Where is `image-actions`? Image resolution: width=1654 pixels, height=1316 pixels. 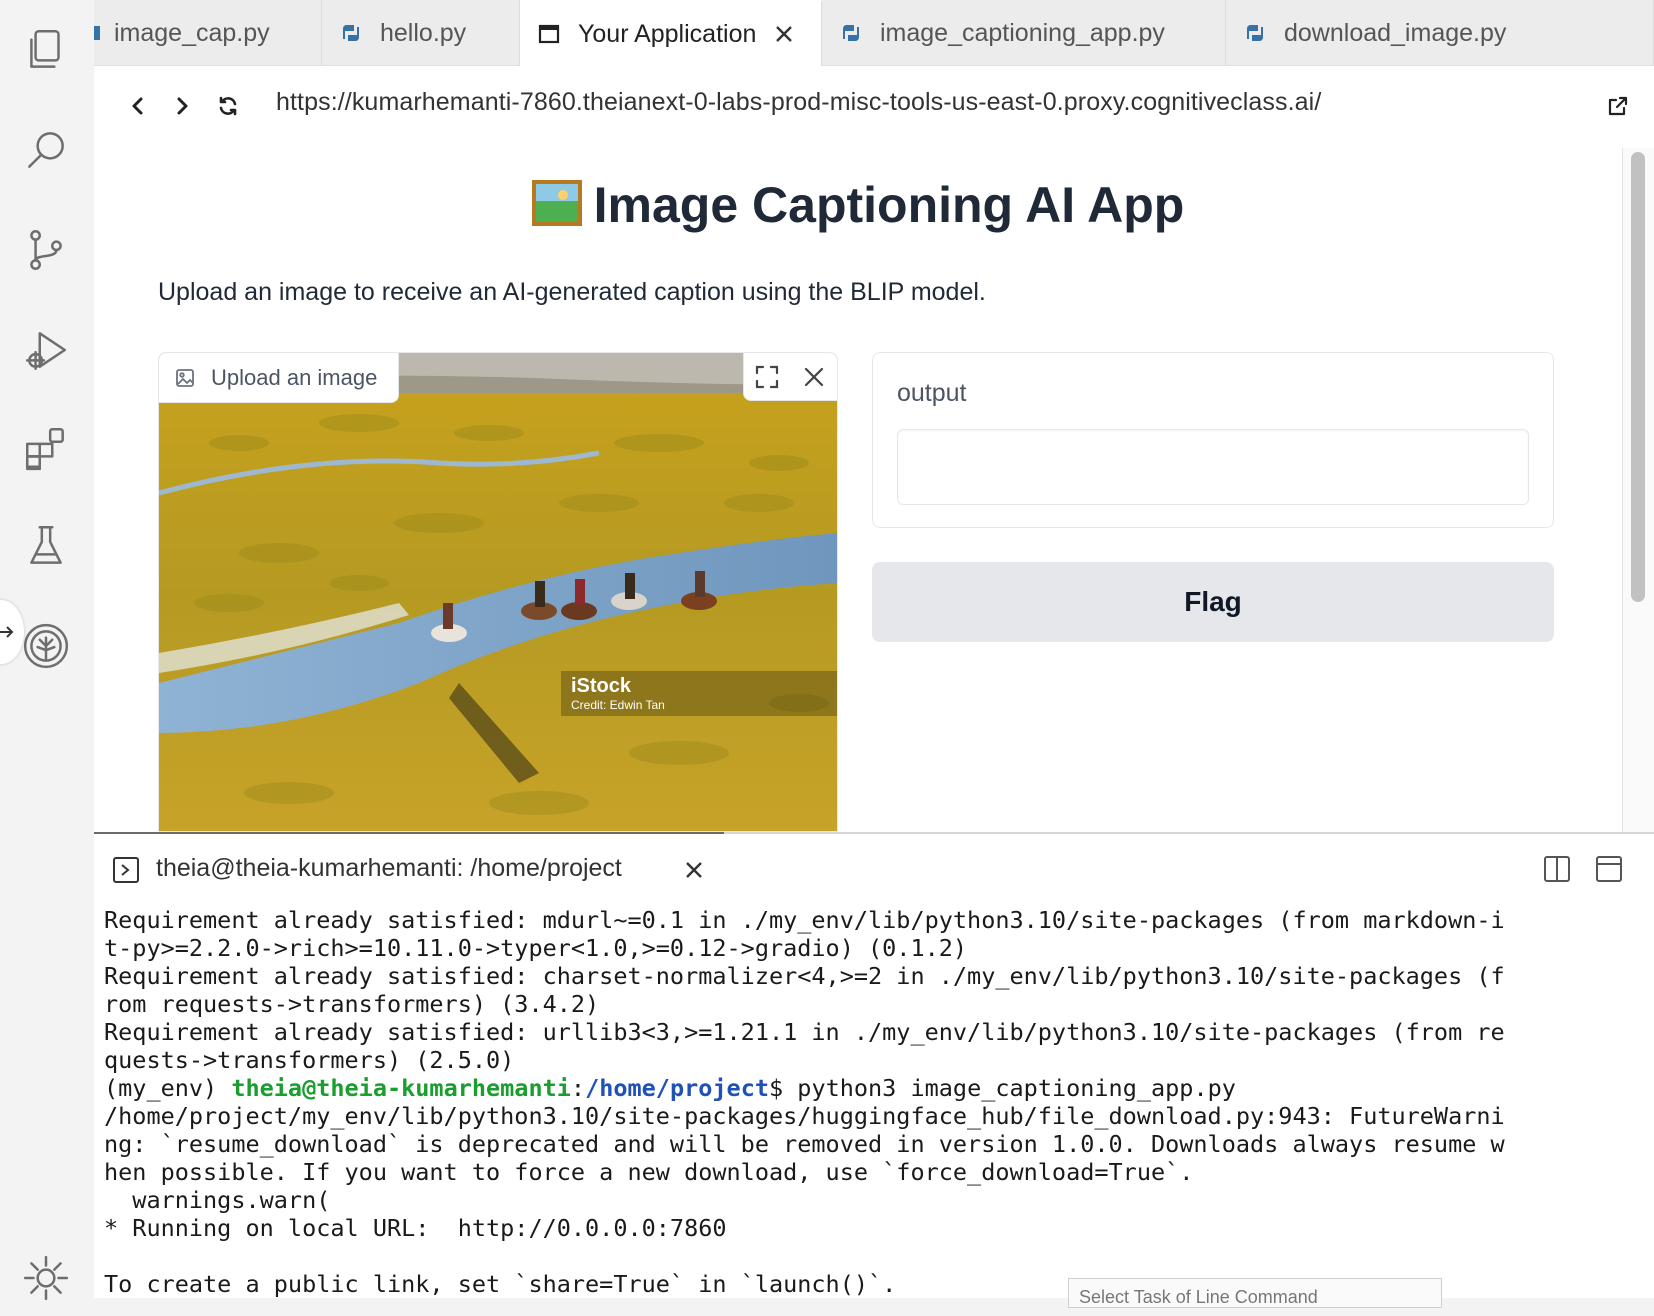 image-actions is located at coordinates (790, 377).